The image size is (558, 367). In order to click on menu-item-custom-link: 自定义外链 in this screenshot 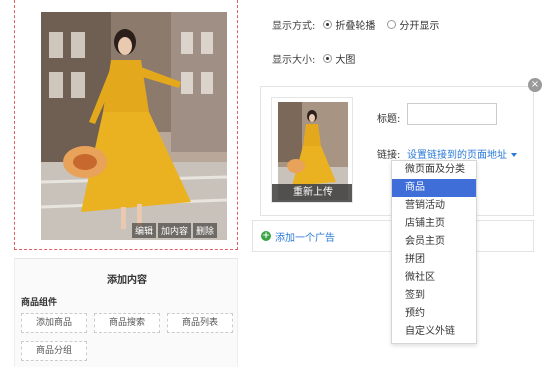, I will do `click(434, 332)`.